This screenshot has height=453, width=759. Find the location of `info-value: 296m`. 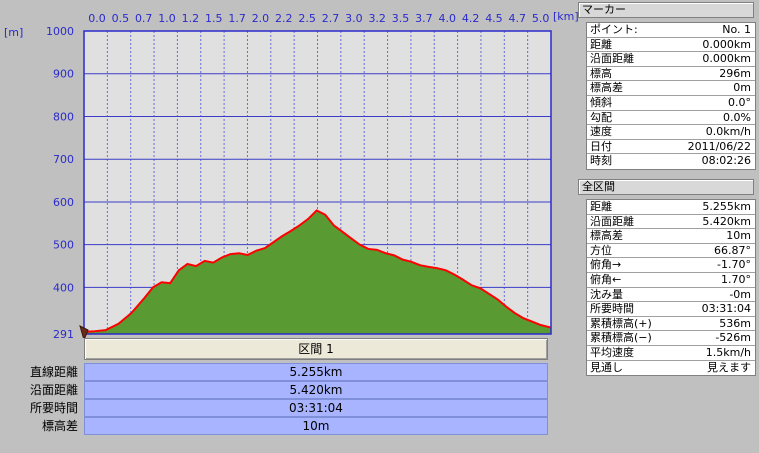

info-value: 296m is located at coordinates (735, 73).